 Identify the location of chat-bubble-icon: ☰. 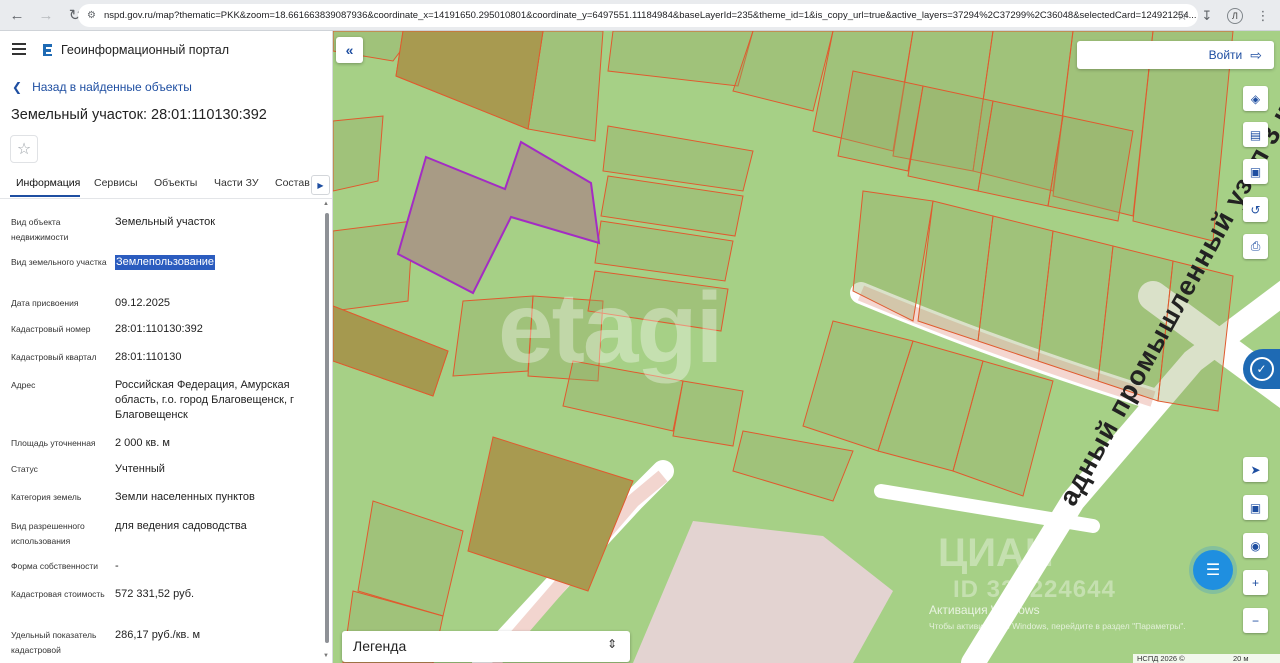
(1213, 570).